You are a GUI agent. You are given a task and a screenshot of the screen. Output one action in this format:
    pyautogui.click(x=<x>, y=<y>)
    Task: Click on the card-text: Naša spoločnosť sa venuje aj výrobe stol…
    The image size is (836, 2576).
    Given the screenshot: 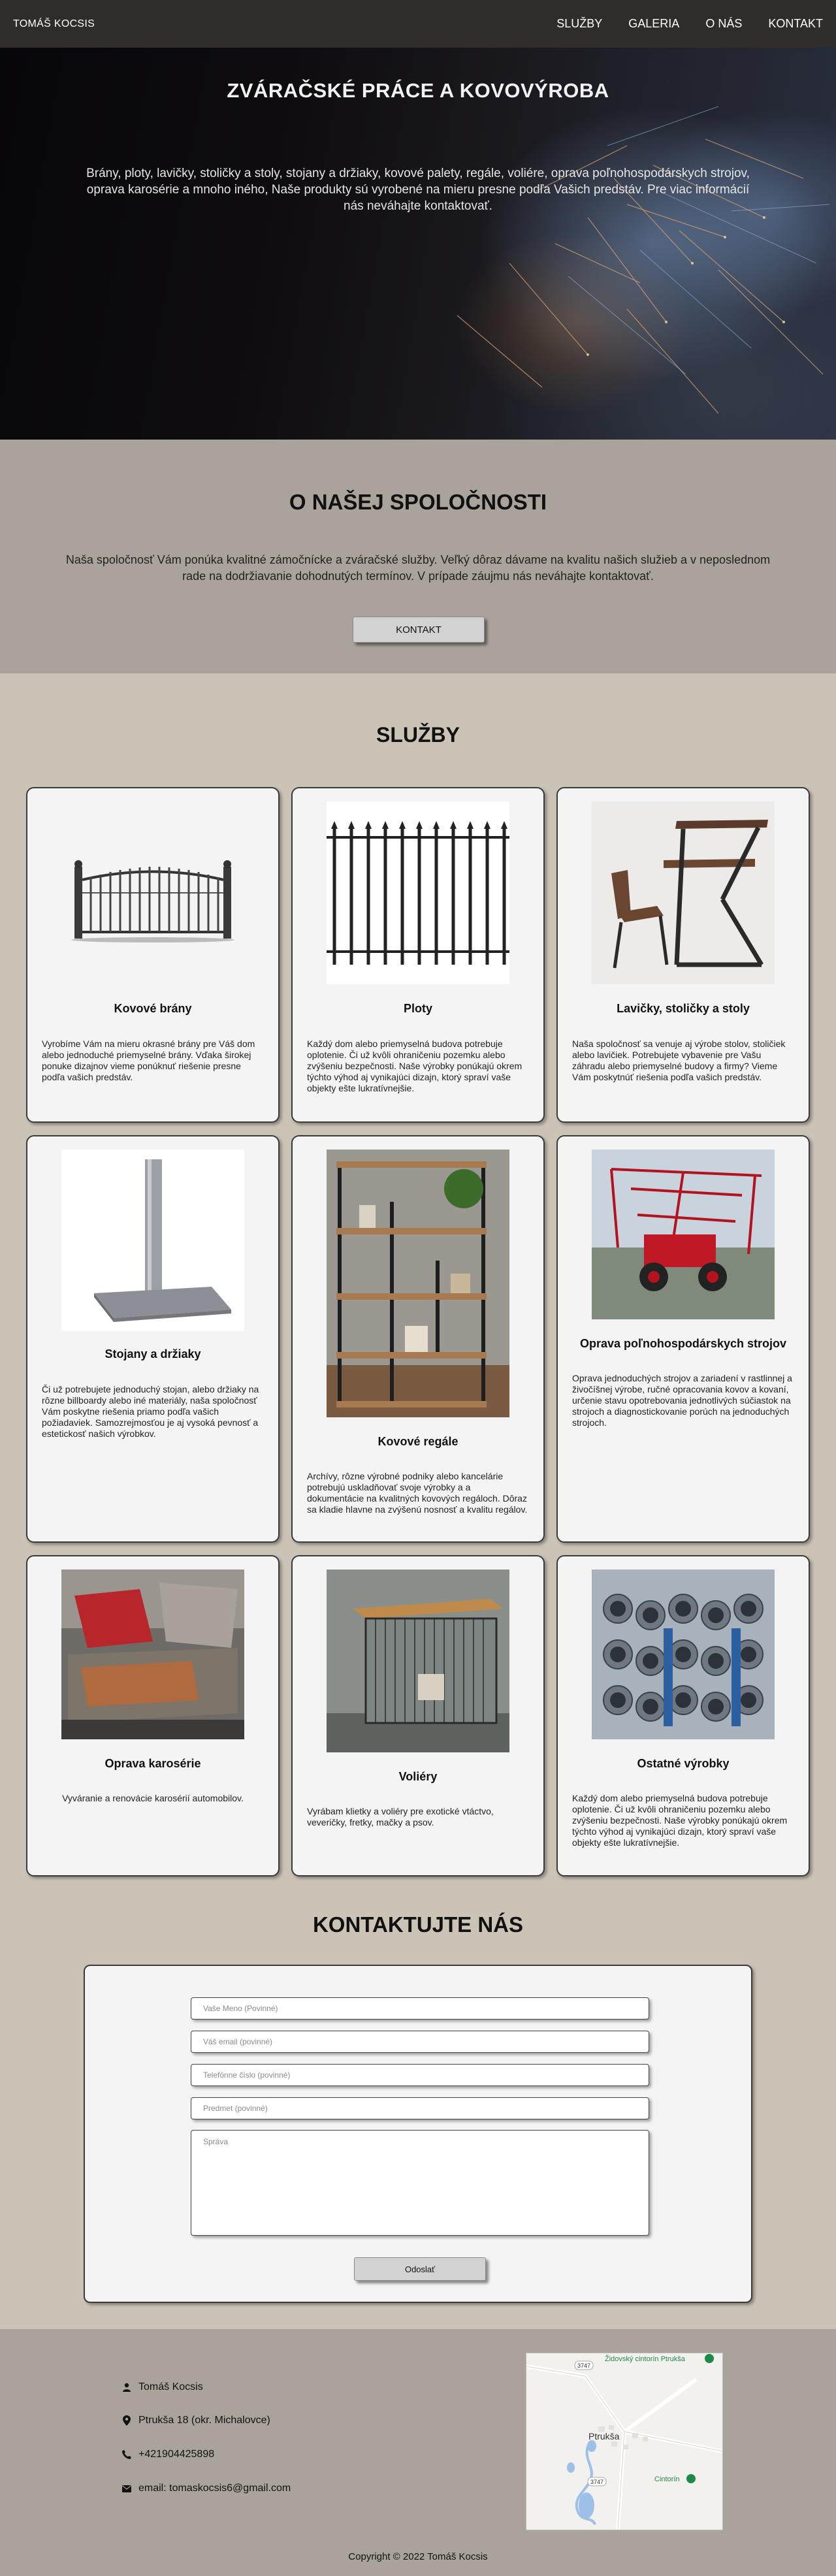 What is the action you would take?
    pyautogui.click(x=679, y=1060)
    